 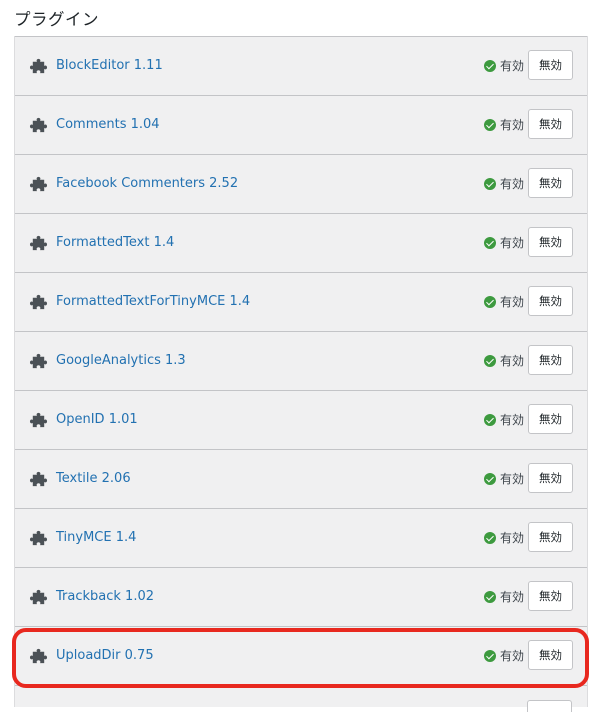 I want to click on plugin-name-link: Facebook Commenters 2.52, so click(x=147, y=184).